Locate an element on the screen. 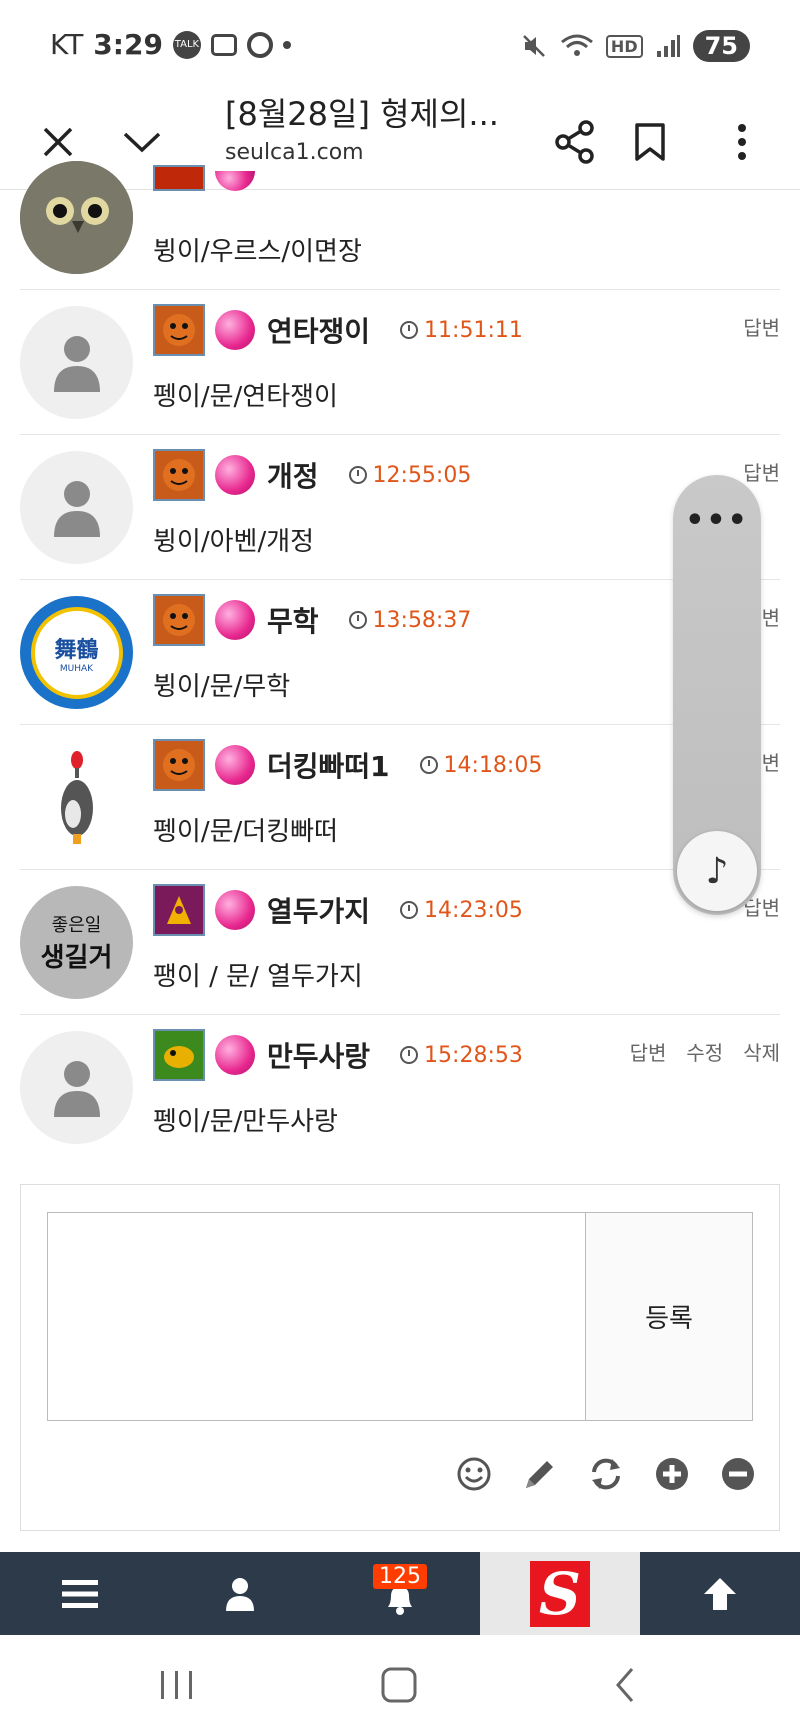 The width and height of the screenshot is (800, 1734). profile-button is located at coordinates (240, 1593).